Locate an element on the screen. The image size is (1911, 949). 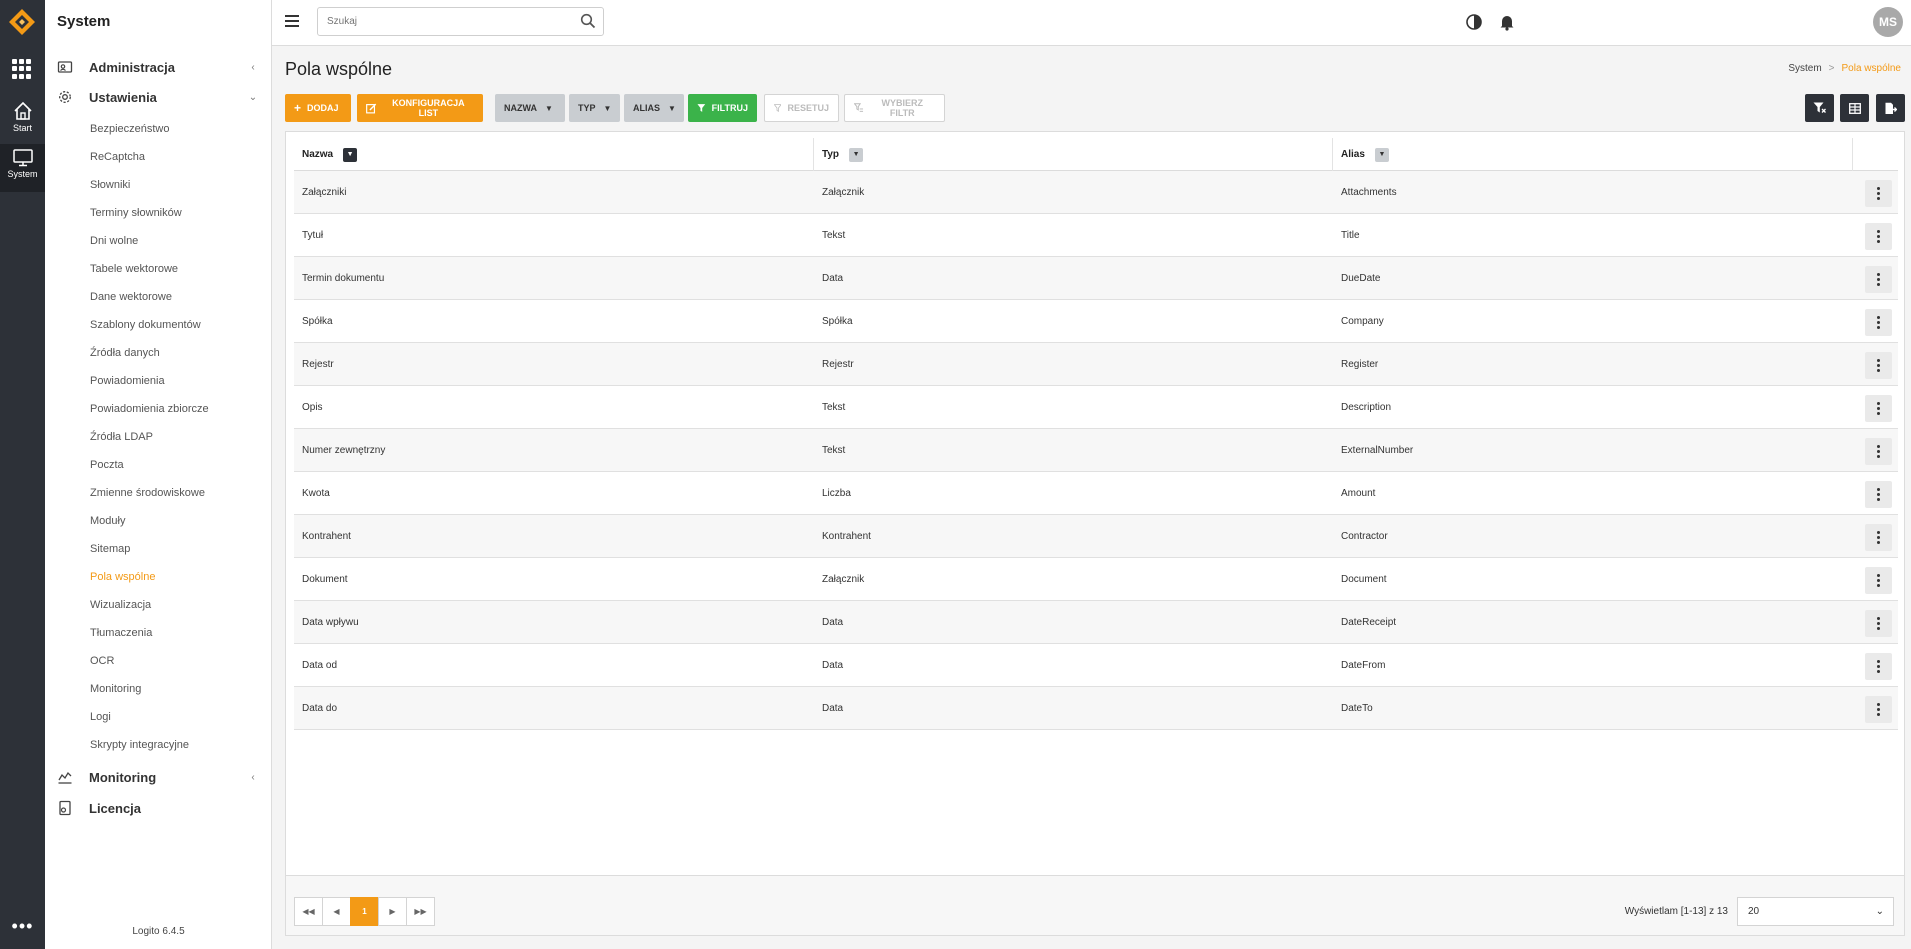
column-alias-dropdown: ALIAS ▼ is located at coordinates (654, 108).